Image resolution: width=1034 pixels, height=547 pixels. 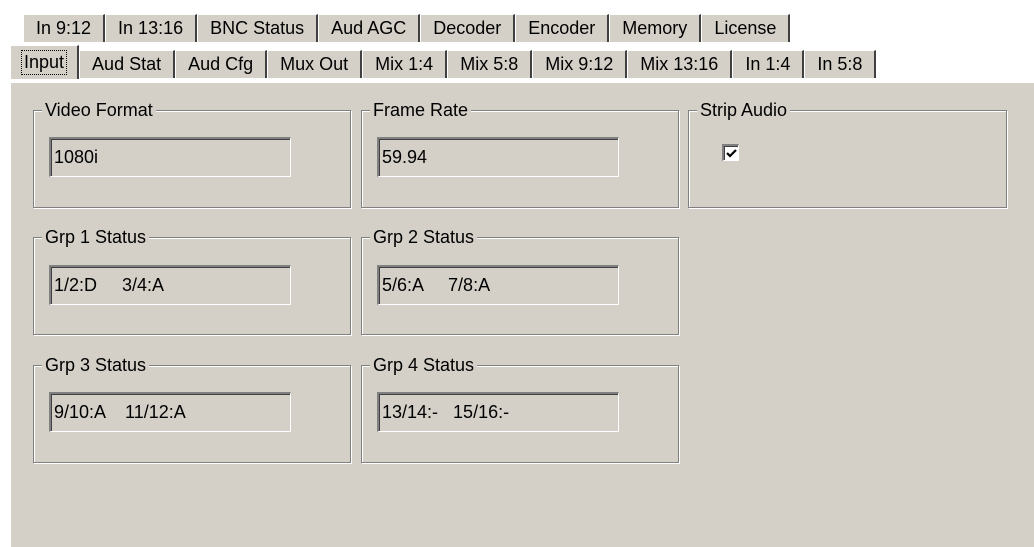 I want to click on tab-mix-1-4: Mix 1:4, so click(x=405, y=64).